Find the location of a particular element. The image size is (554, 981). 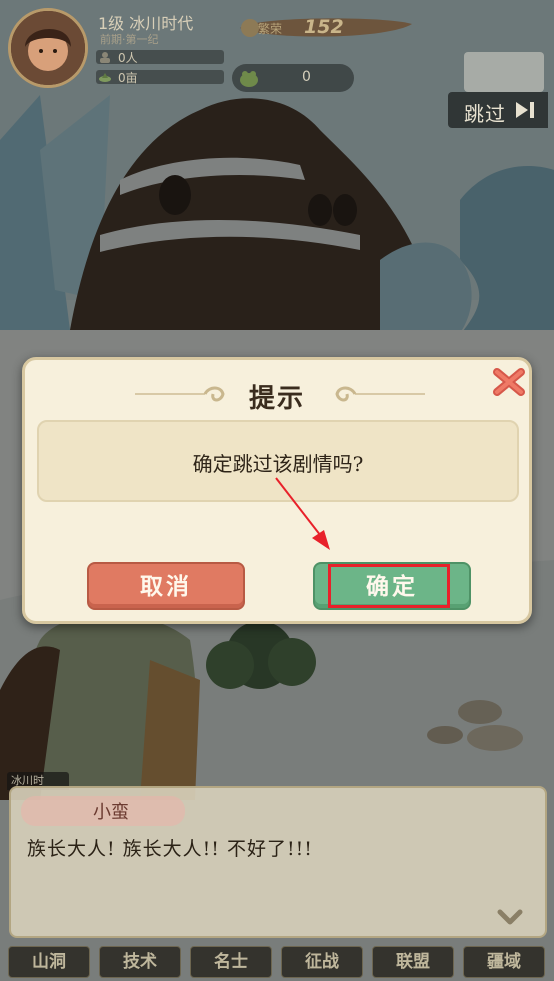

frog-icon is located at coordinates (249, 79).